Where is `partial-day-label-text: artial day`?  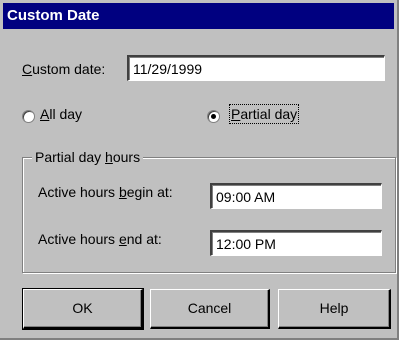
partial-day-label-text: artial day is located at coordinates (269, 114).